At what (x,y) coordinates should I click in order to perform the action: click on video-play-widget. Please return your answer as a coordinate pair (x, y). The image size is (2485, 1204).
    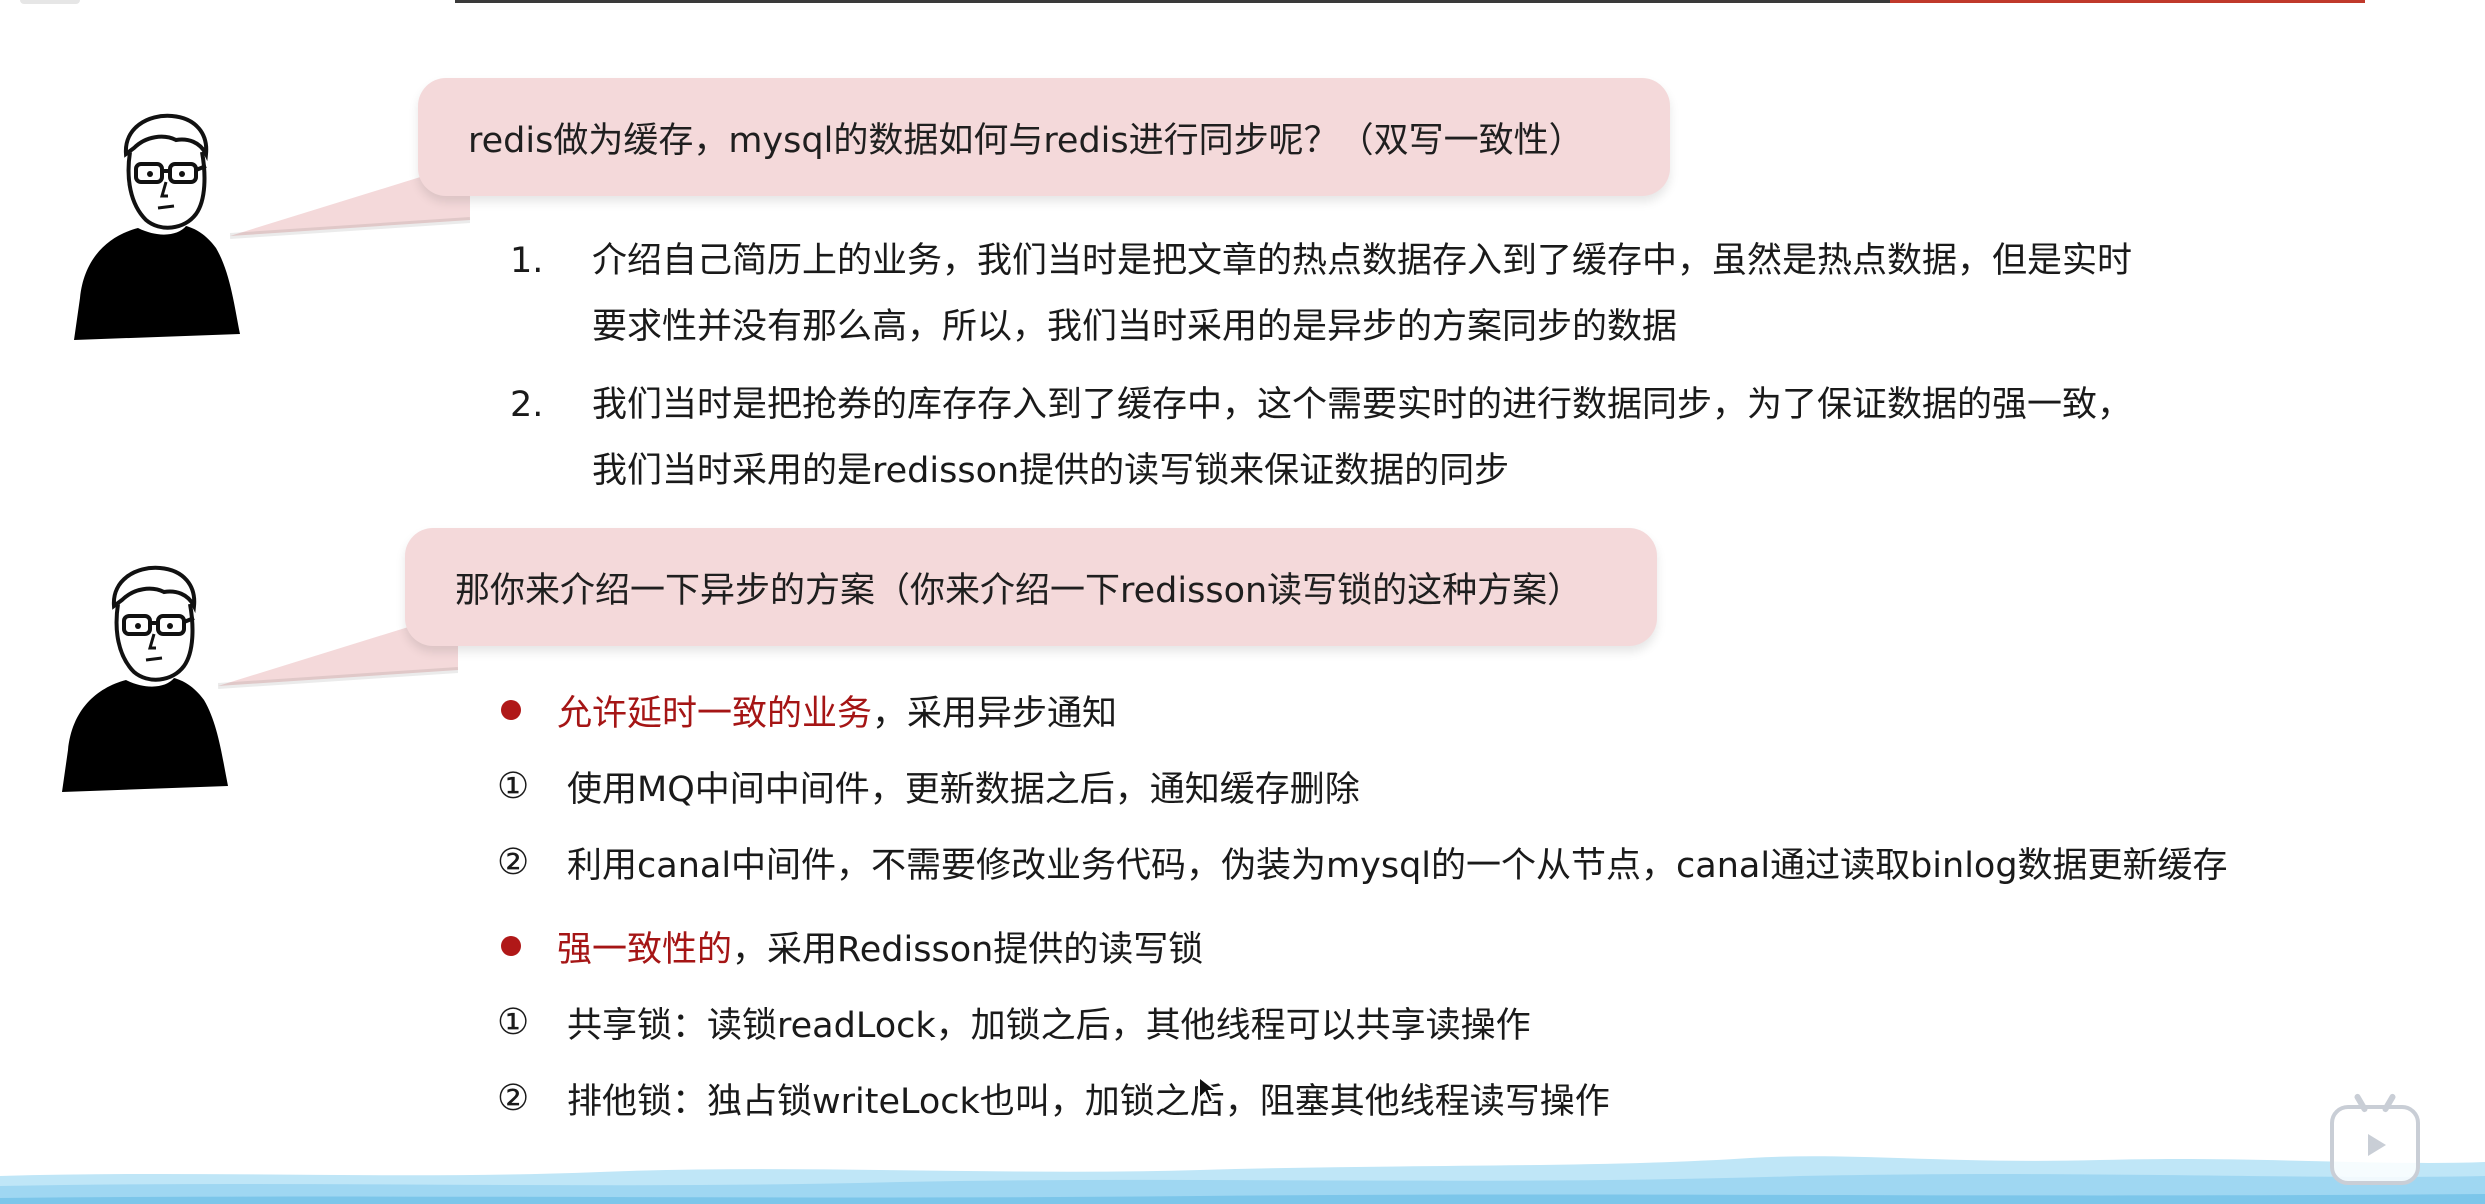
    Looking at the image, I should click on (2375, 1138).